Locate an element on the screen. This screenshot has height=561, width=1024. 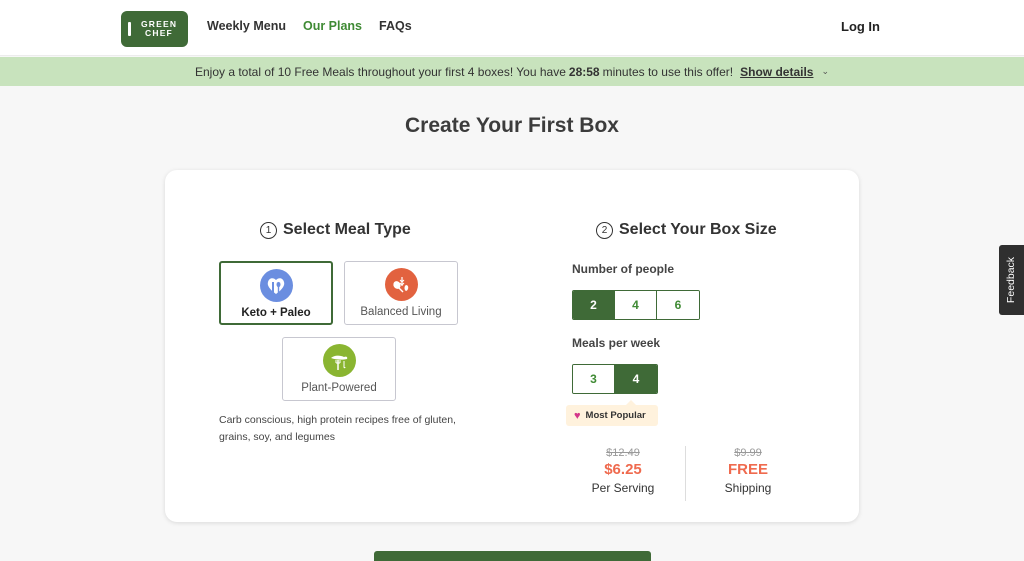
heart-icon: ♥ is located at coordinates (577, 415).